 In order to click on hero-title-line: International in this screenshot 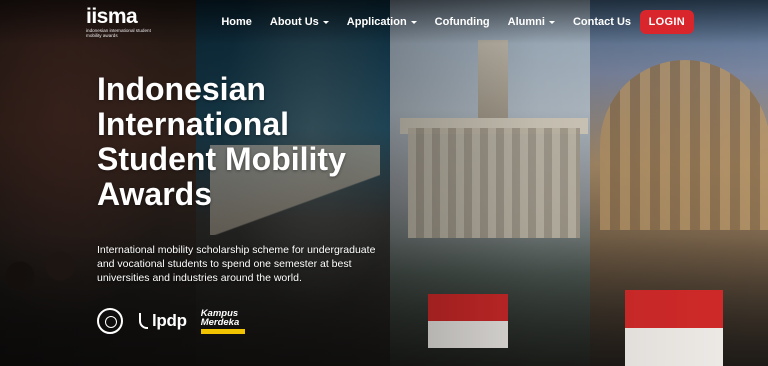, I will do `click(193, 124)`.